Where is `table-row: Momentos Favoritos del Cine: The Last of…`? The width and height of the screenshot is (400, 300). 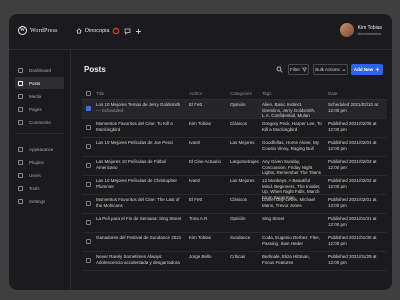
table-row: Momentos Favoritos del Cine: The Last of… is located at coordinates (234, 204).